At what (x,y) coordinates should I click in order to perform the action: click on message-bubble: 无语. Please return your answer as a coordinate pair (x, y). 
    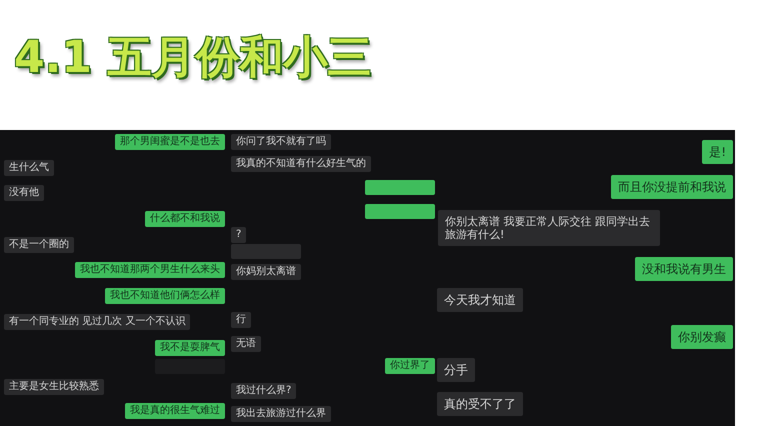
    Looking at the image, I should click on (246, 344).